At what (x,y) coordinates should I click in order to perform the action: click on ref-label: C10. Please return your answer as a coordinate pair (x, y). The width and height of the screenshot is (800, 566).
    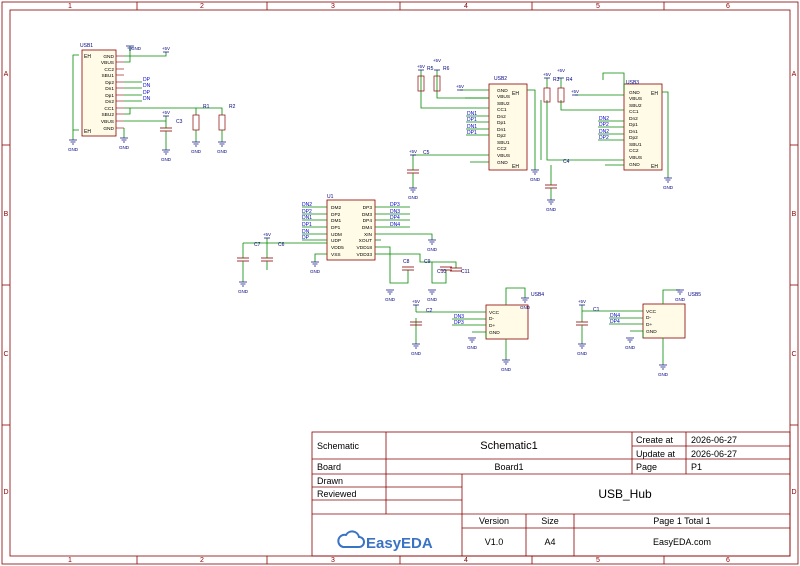
    Looking at the image, I should click on (441, 272).